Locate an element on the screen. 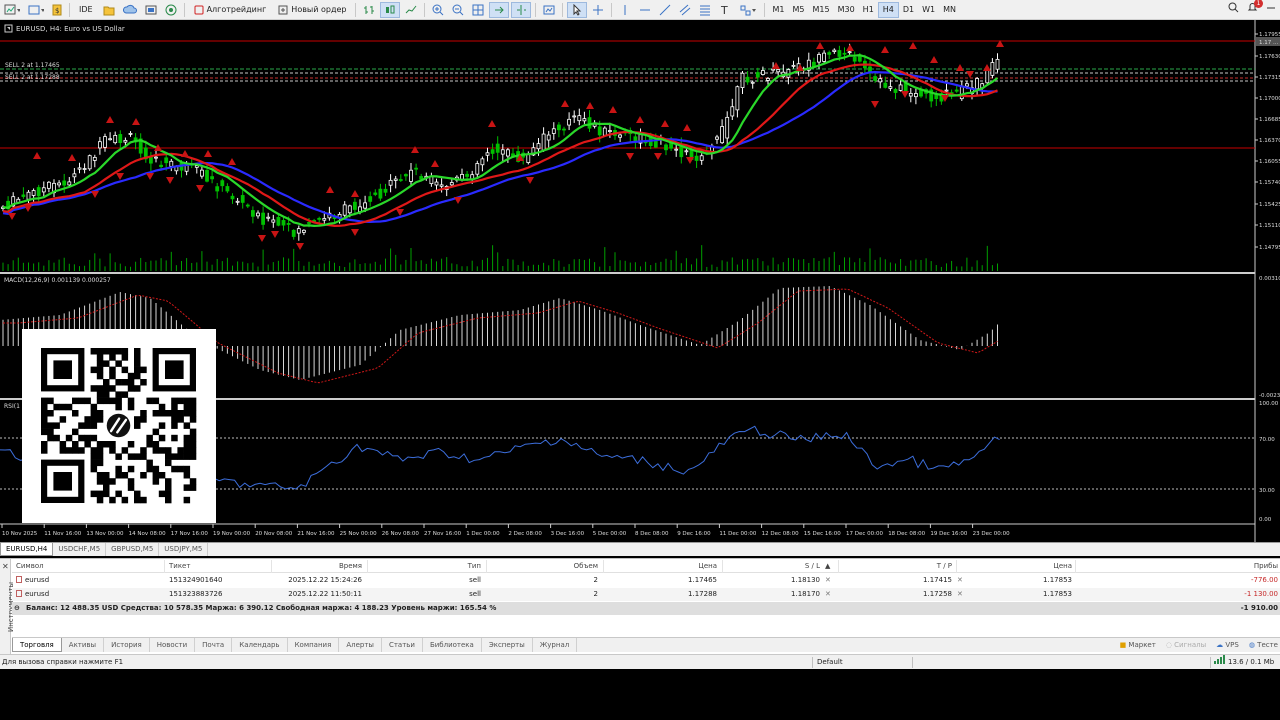 This screenshot has height=720, width=1280. col-sl: S / L is located at coordinates (773, 566).